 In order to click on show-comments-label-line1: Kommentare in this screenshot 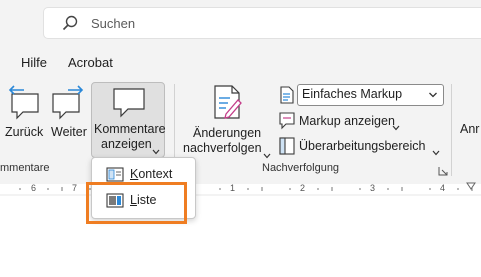, I will do `click(130, 129)`.